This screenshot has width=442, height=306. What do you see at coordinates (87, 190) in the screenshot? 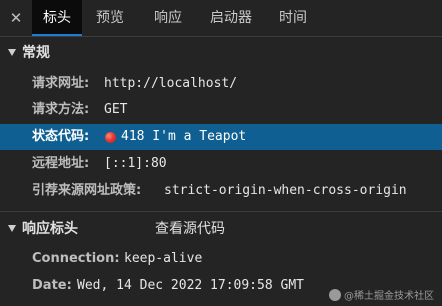
I see `header-key: 引荐来源网址政策:` at bounding box center [87, 190].